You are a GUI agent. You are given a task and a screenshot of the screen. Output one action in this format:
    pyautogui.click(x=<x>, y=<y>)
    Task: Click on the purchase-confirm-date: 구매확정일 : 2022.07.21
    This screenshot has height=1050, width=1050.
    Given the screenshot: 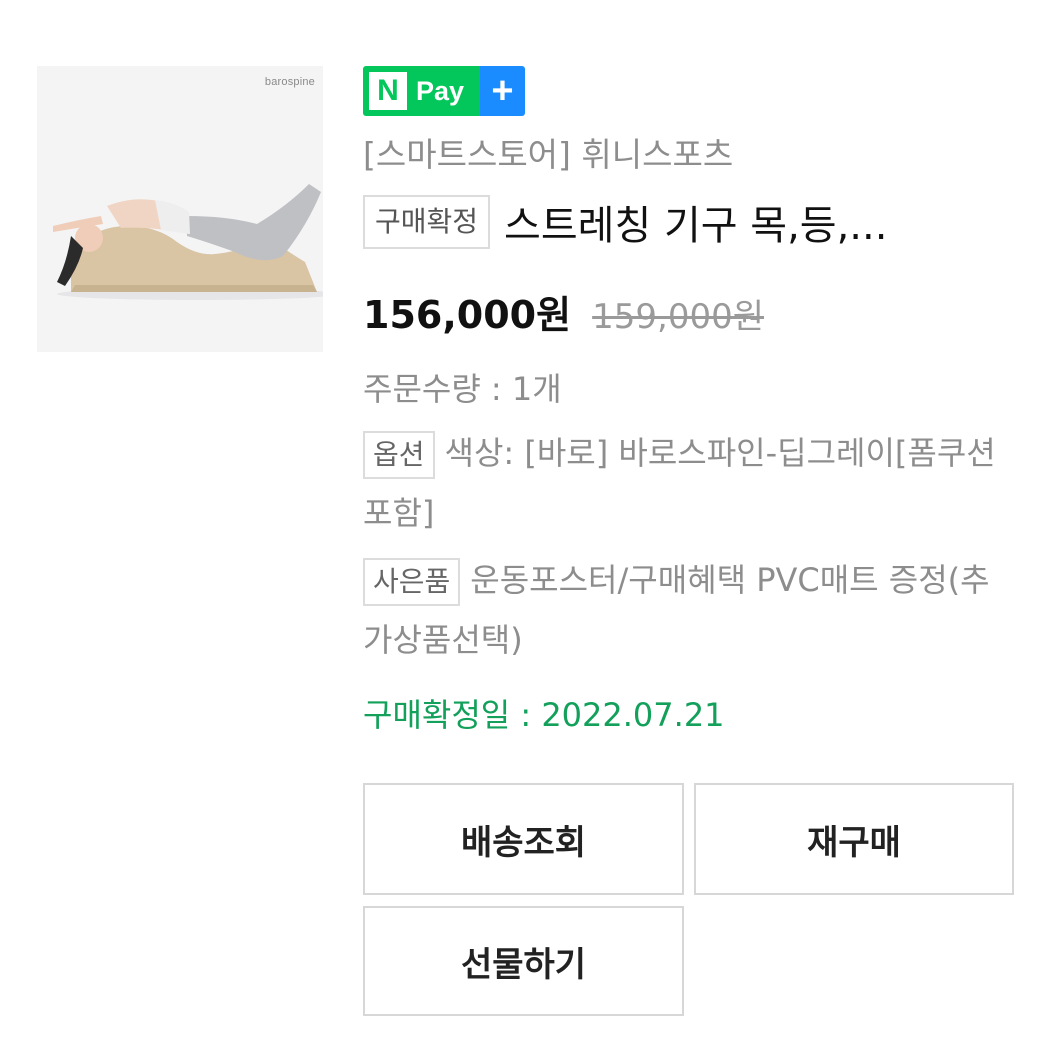 What is the action you would take?
    pyautogui.click(x=544, y=715)
    